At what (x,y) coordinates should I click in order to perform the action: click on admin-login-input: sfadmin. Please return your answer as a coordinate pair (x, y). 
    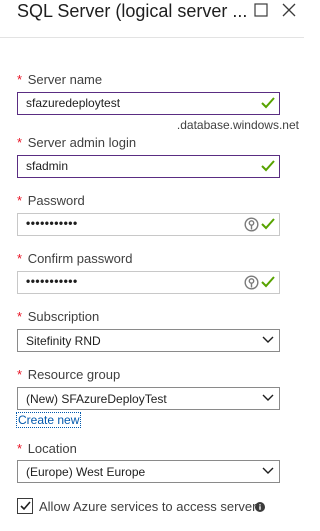
    Looking at the image, I should click on (148, 166).